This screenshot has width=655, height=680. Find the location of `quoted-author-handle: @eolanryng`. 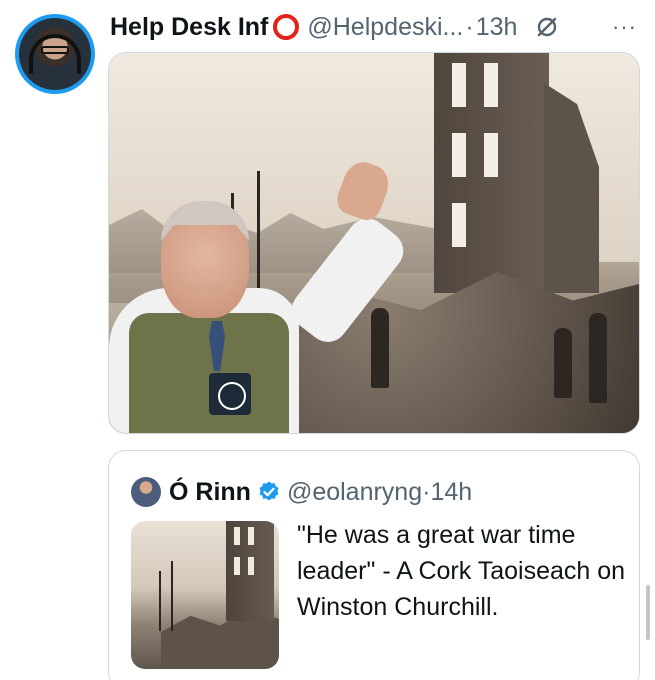

quoted-author-handle: @eolanryng is located at coordinates (354, 492).